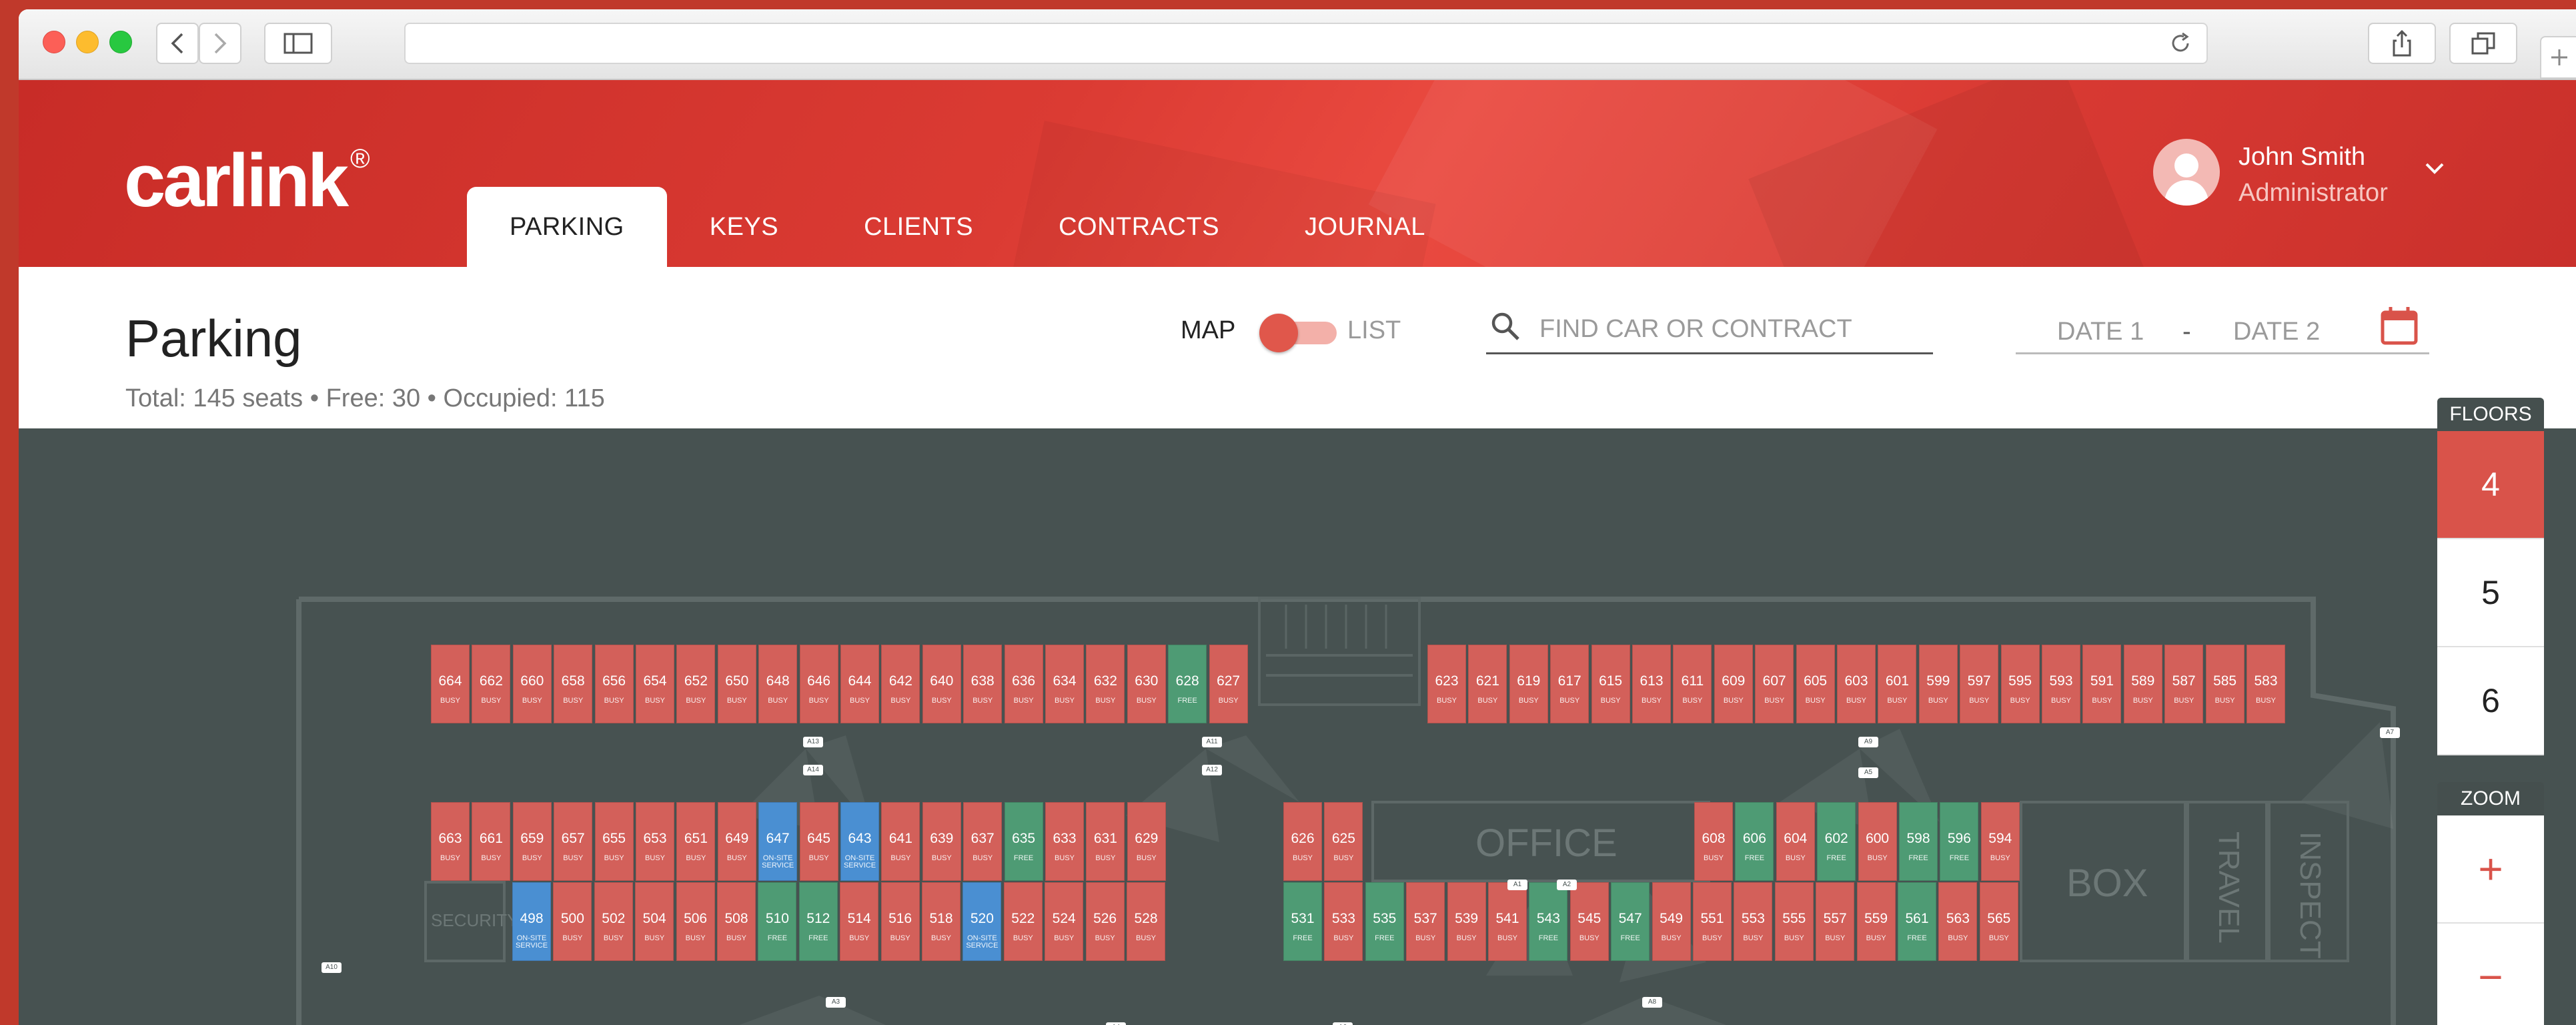 Image resolution: width=2576 pixels, height=1025 pixels. I want to click on chevron-down-icon, so click(2435, 168).